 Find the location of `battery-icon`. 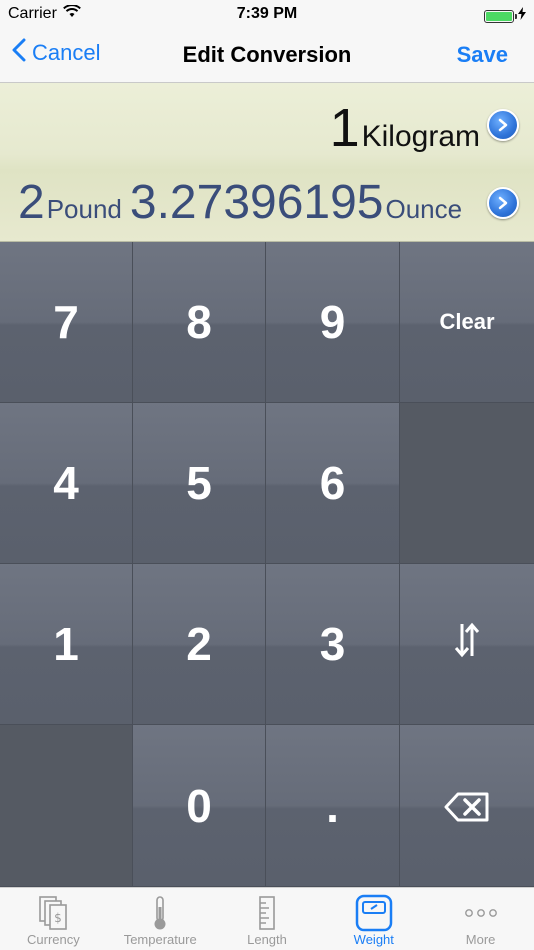

battery-icon is located at coordinates (500, 16).